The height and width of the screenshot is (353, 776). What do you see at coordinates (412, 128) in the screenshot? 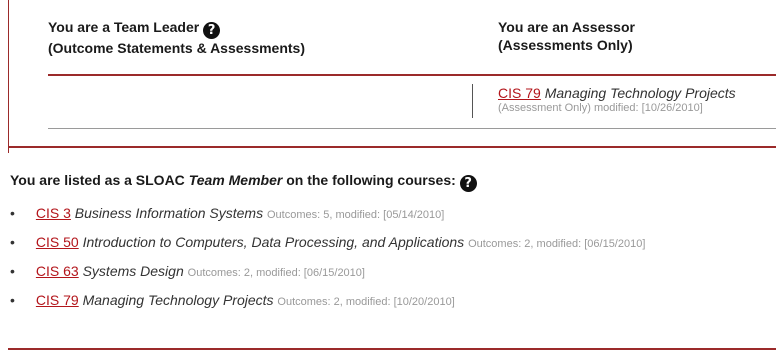
I see `roles-bottom-divider` at bounding box center [412, 128].